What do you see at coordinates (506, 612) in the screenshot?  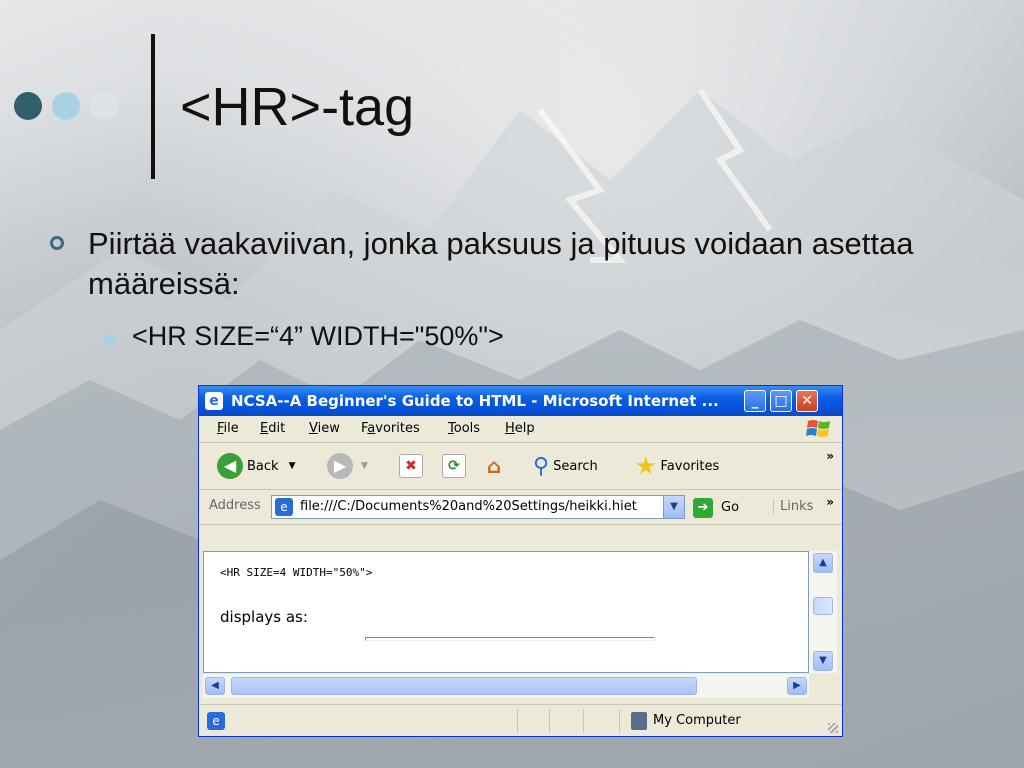 I see `page-content: <HR SIZE=4 WIDTH="50%"> displays as:` at bounding box center [506, 612].